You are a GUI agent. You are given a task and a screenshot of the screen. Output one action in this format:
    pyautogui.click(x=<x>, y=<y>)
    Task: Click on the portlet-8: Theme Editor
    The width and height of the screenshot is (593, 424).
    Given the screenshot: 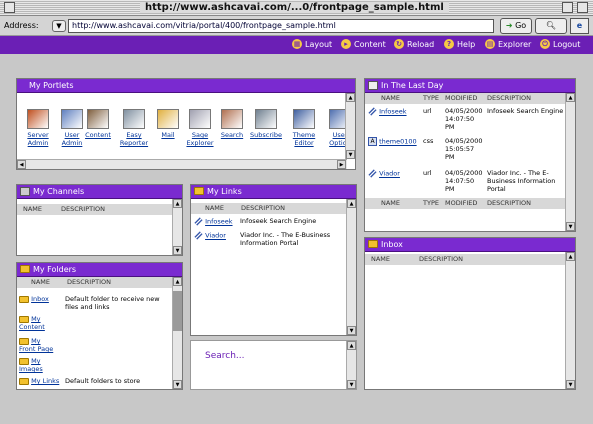 What is the action you would take?
    pyautogui.click(x=304, y=128)
    